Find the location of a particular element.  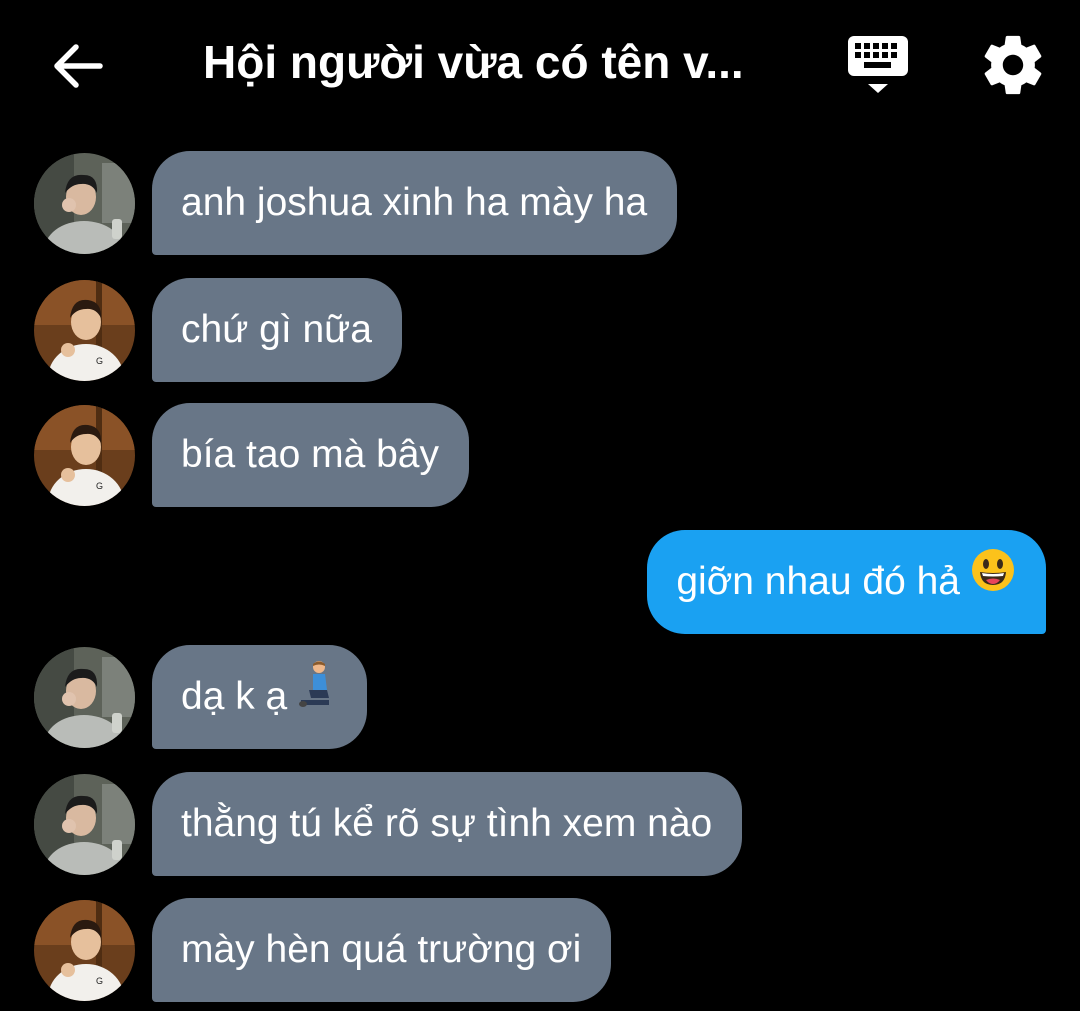

message-bubble-incoming: thằng tú kể rõ sự tình xem nào is located at coordinates (447, 824).